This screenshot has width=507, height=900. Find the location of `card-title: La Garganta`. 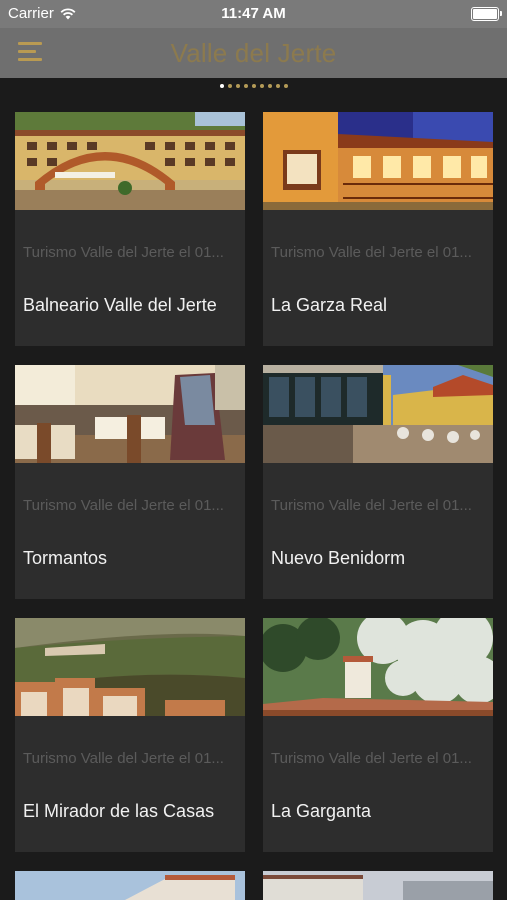

card-title: La Garganta is located at coordinates (321, 811).